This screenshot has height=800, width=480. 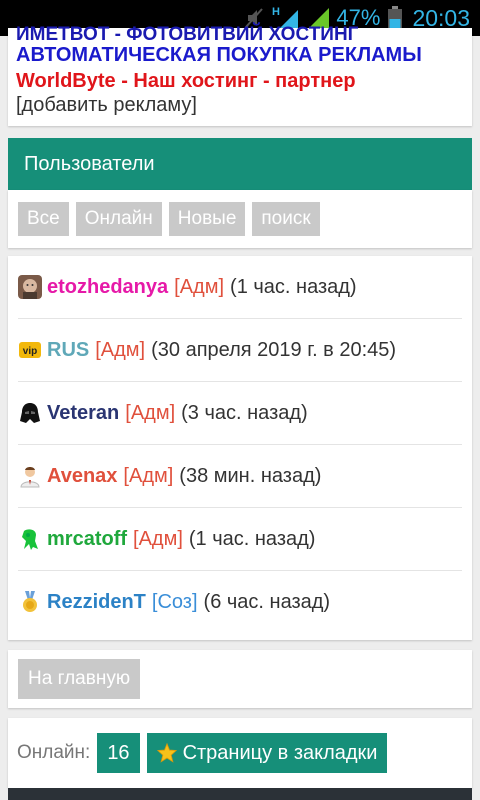 I want to click on users-section-title: Пользователи, so click(x=240, y=164).